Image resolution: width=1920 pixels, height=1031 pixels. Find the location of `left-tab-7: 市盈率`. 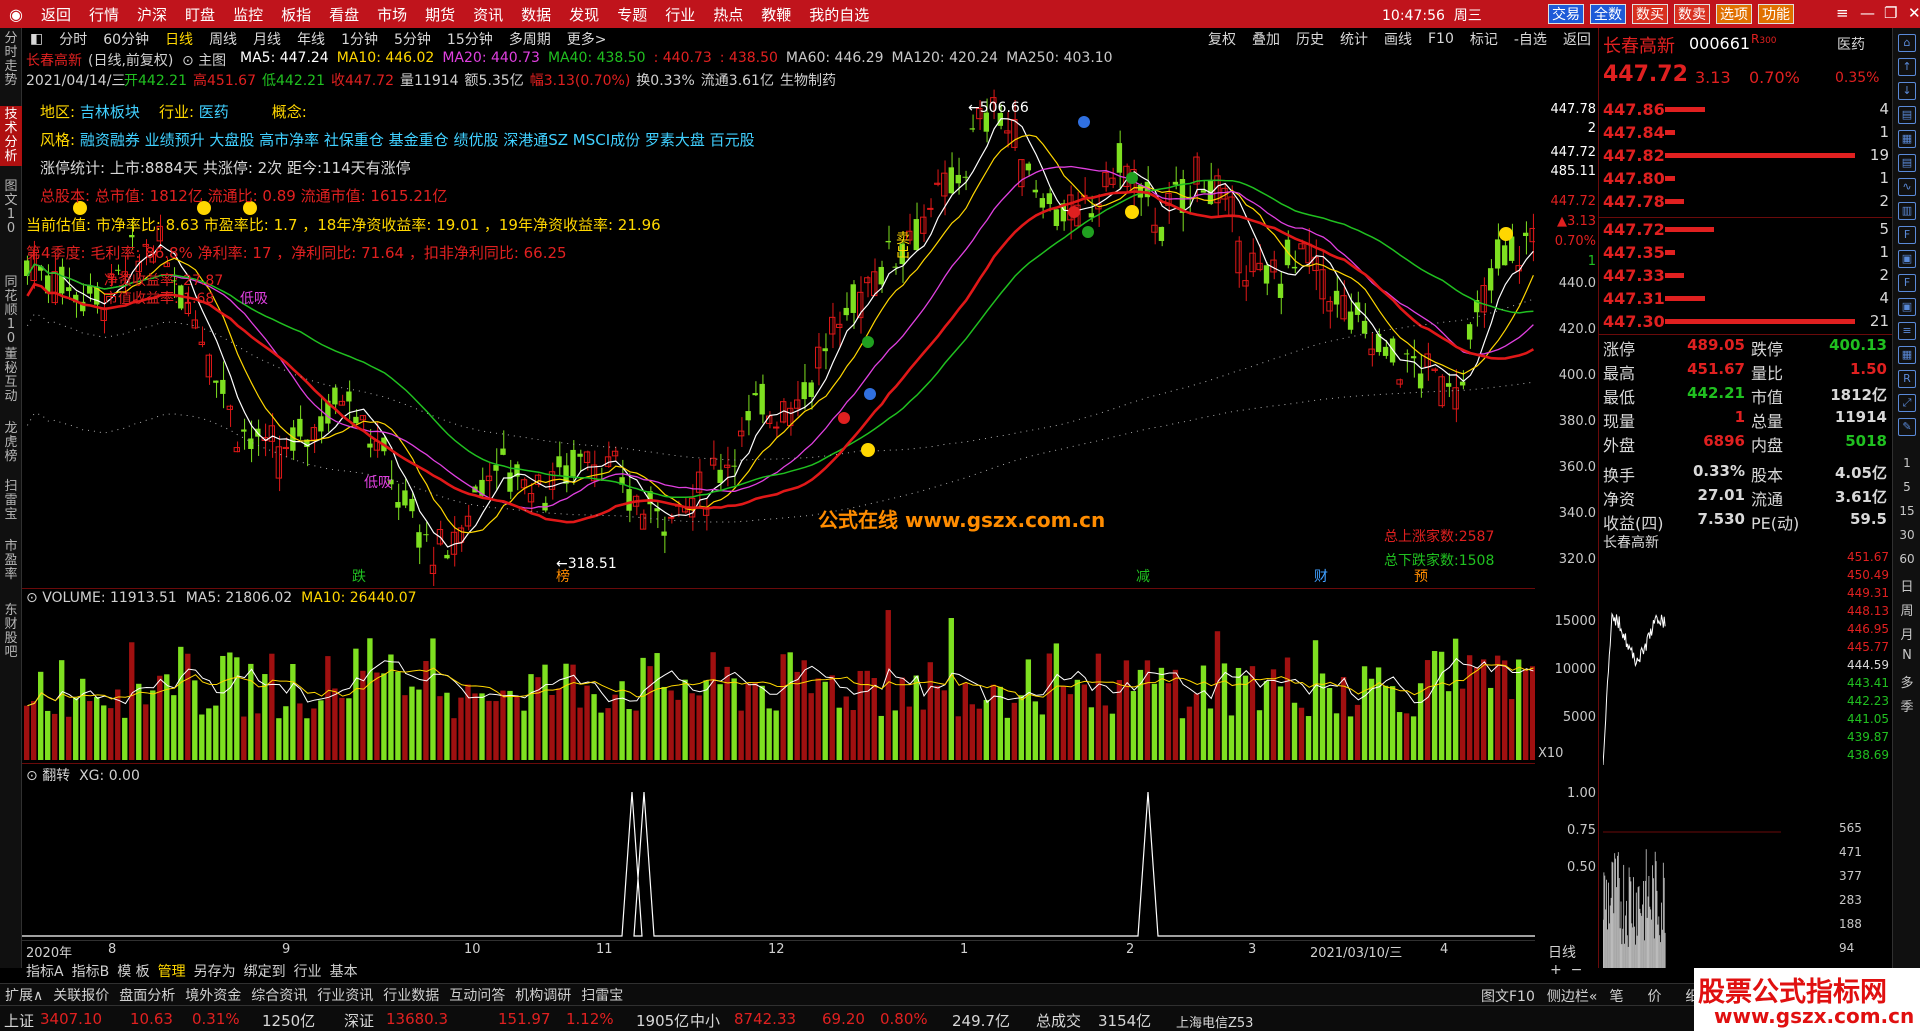

left-tab-7: 市盈率 is located at coordinates (11, 561).